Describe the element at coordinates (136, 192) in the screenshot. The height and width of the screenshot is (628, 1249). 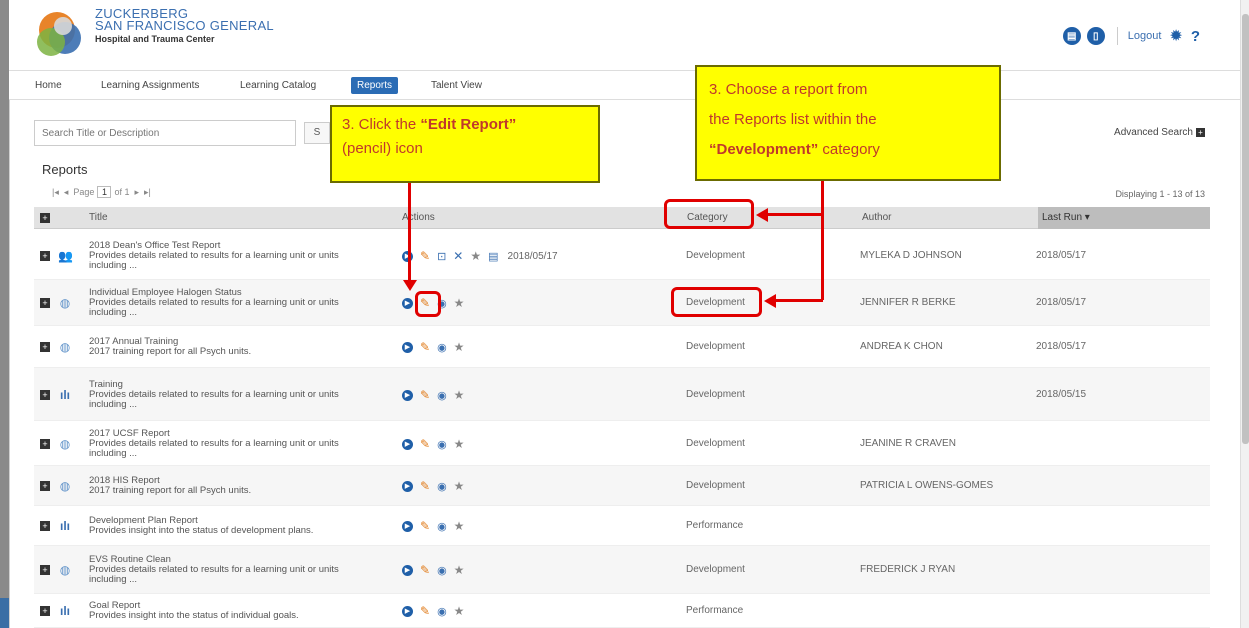
I see `next-page-icon: ▸` at that location.